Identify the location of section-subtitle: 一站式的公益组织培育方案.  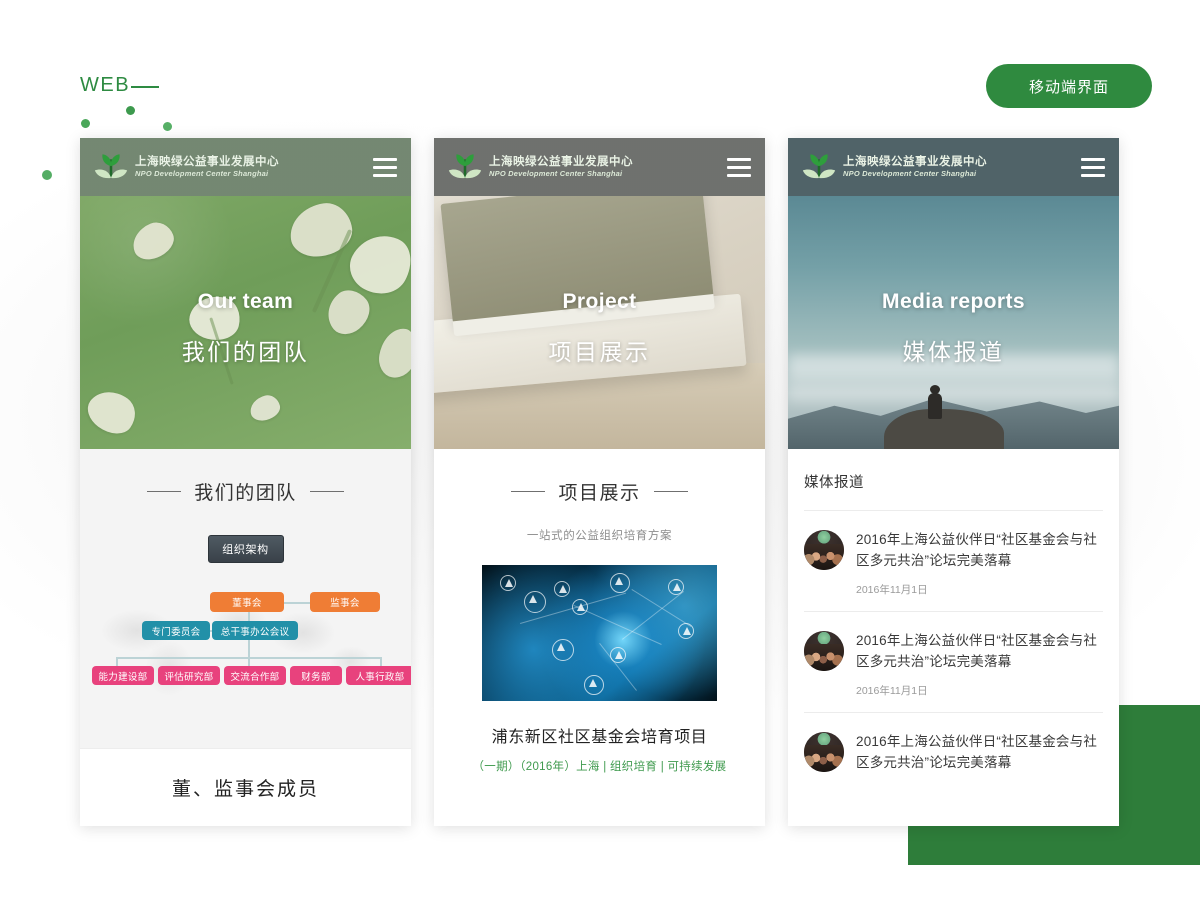
(599, 536).